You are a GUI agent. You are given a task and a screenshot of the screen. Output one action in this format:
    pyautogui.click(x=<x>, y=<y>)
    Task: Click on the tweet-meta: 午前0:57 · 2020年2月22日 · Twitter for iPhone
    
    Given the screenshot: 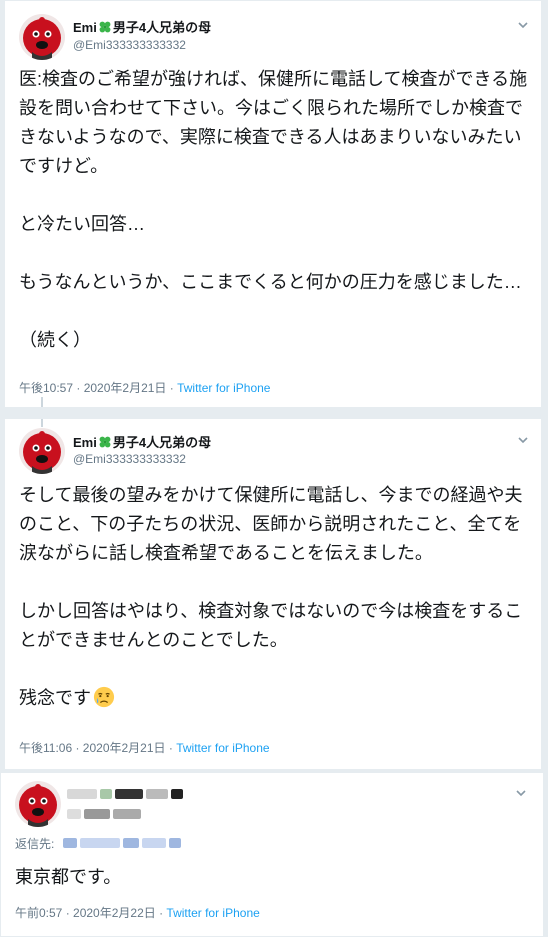 What is the action you would take?
    pyautogui.click(x=137, y=913)
    